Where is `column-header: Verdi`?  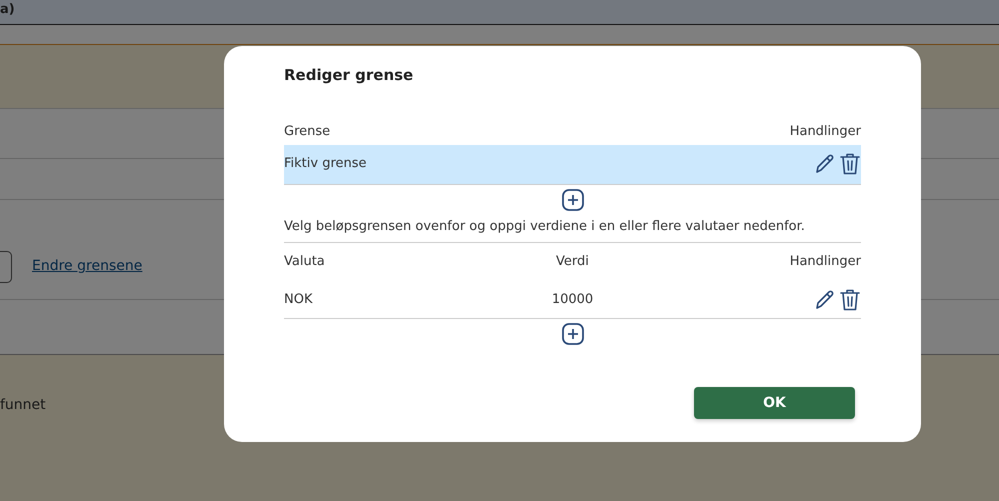
column-header: Verdi is located at coordinates (572, 262).